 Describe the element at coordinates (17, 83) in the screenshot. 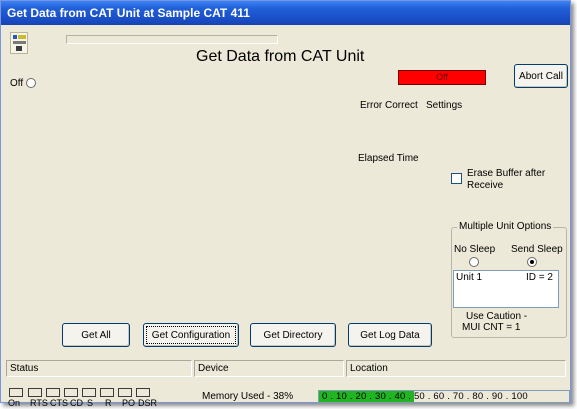

I see `connection-status-label: Off` at that location.